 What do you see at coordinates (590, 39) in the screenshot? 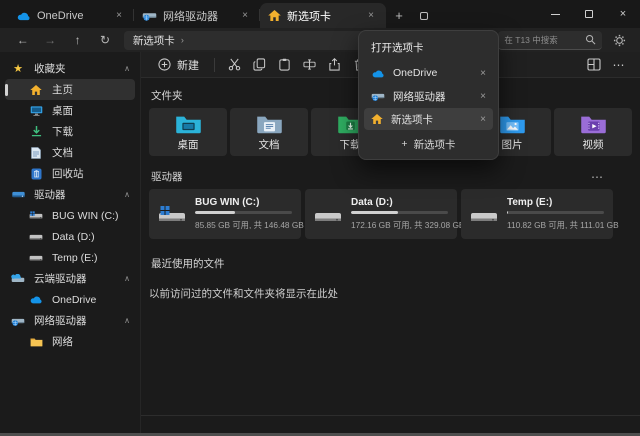
I see `search-icon` at bounding box center [590, 39].